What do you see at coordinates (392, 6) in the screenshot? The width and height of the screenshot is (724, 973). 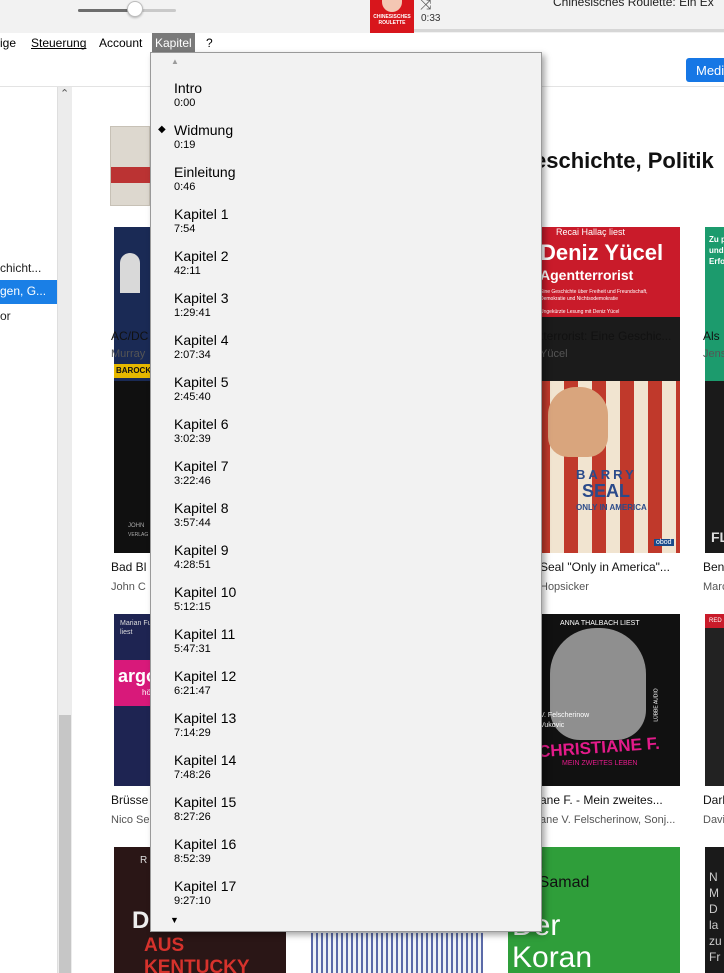 I see `artwork-face` at bounding box center [392, 6].